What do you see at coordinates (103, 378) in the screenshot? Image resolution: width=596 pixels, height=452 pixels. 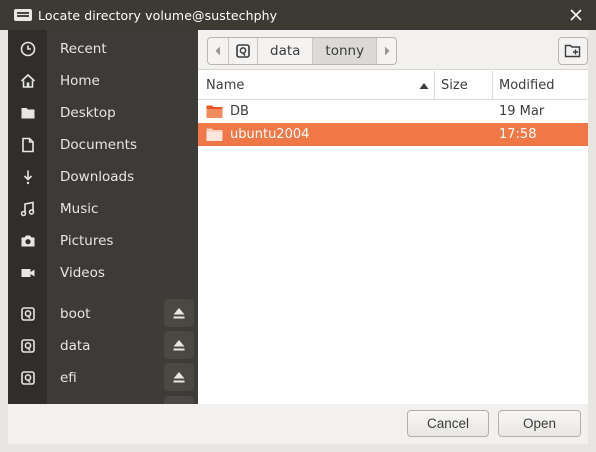 I see `sidebar-item-efi: efi` at bounding box center [103, 378].